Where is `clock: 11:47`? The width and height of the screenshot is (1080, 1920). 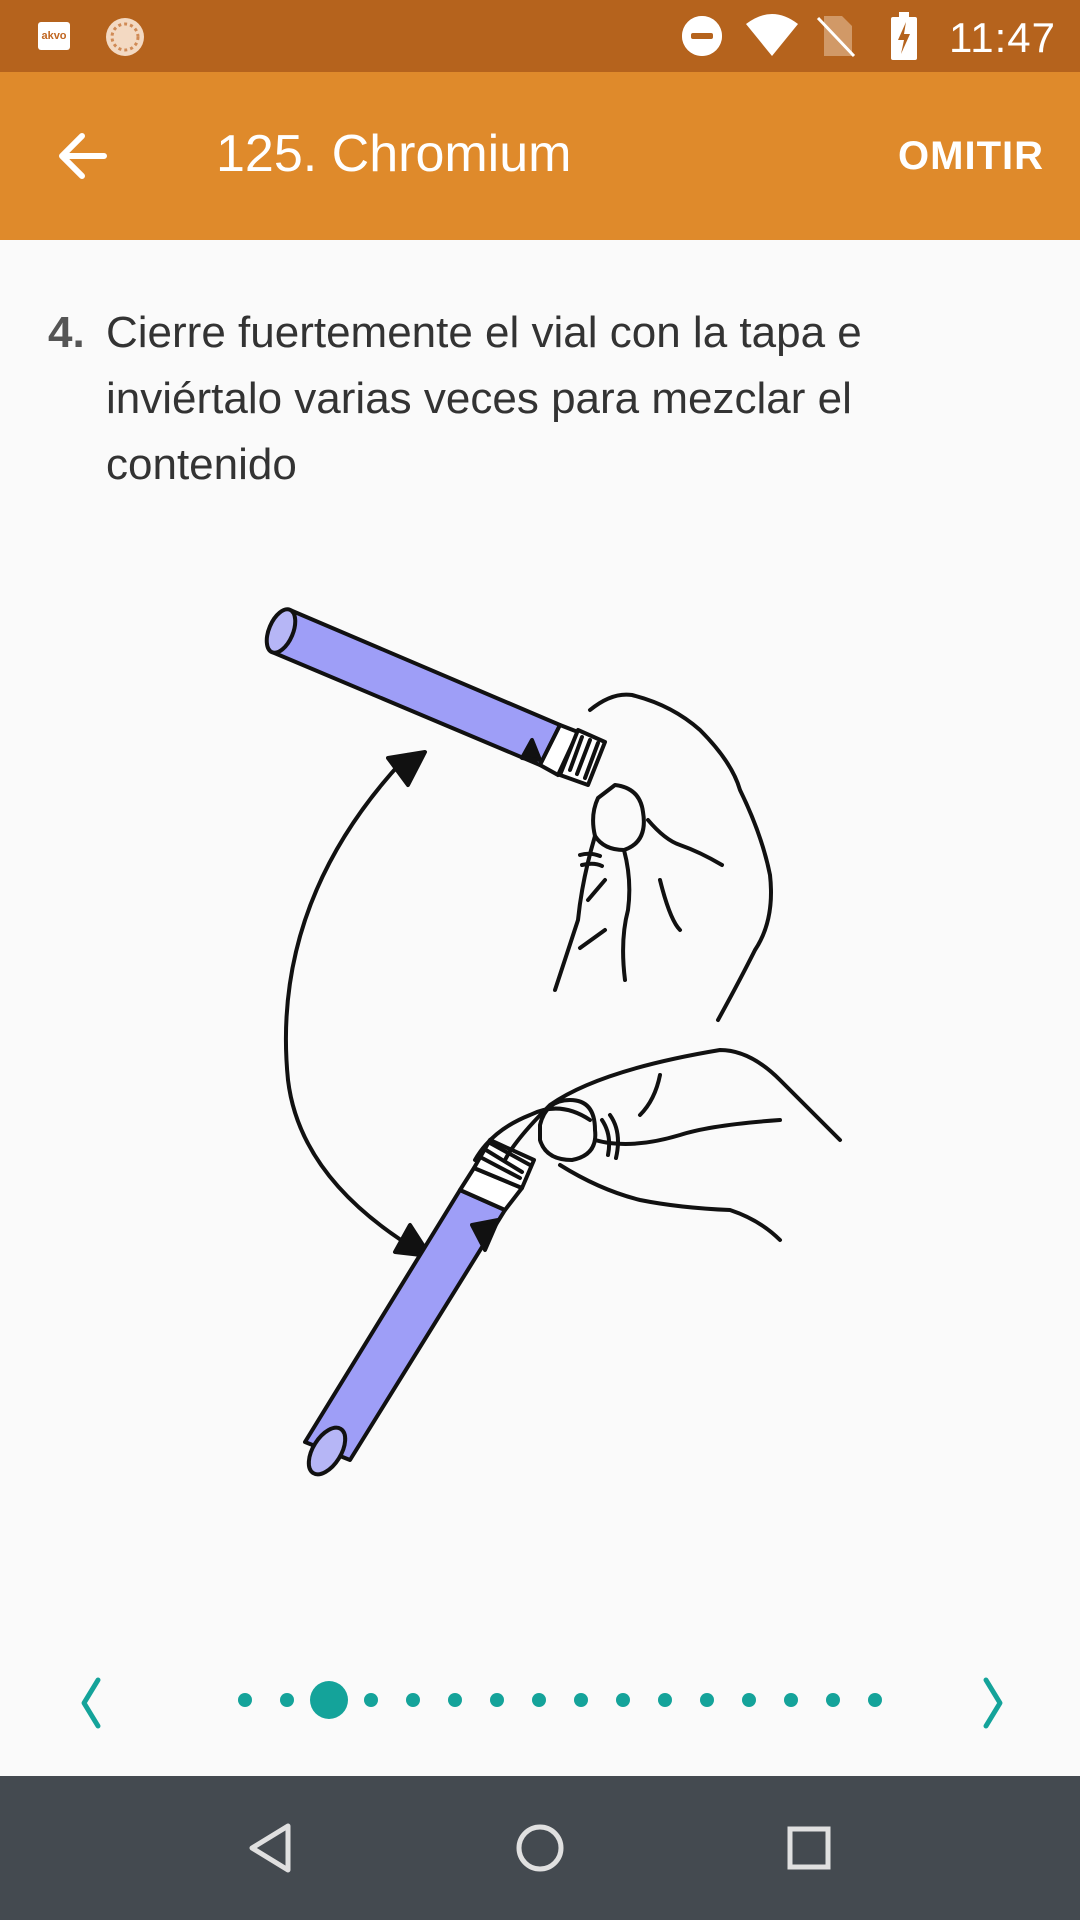
clock: 11:47 is located at coordinates (1002, 37).